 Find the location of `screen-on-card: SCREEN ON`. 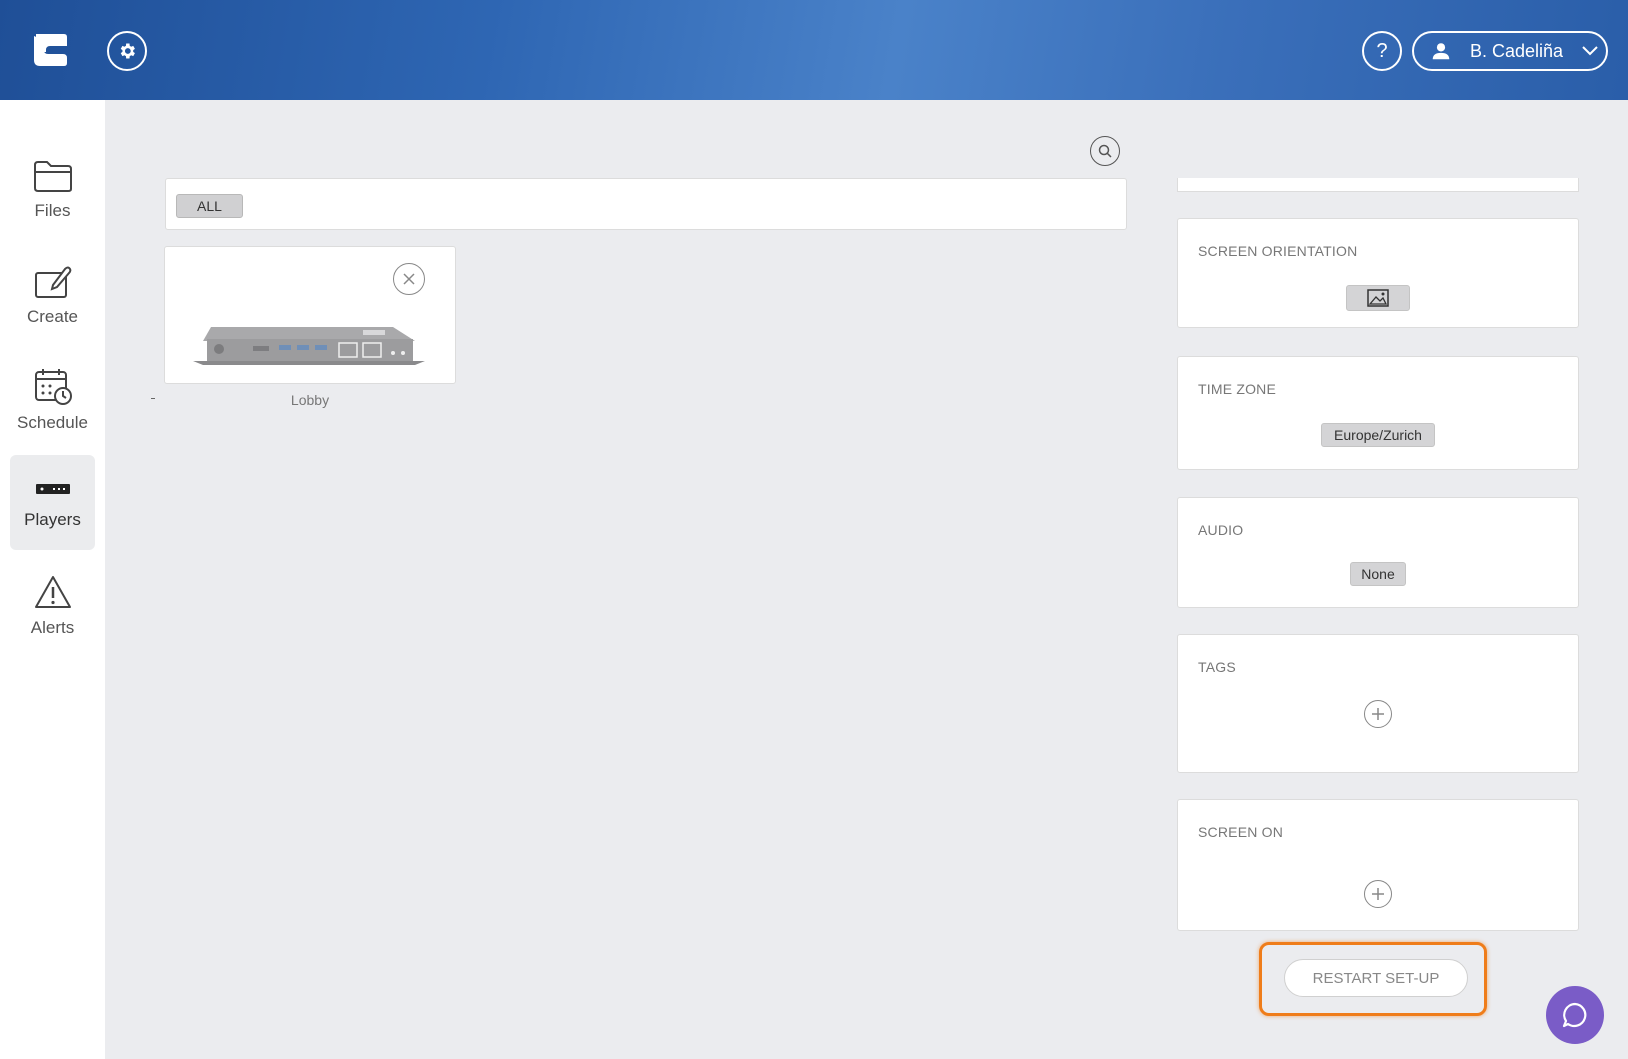

screen-on-card: SCREEN ON is located at coordinates (1378, 865).